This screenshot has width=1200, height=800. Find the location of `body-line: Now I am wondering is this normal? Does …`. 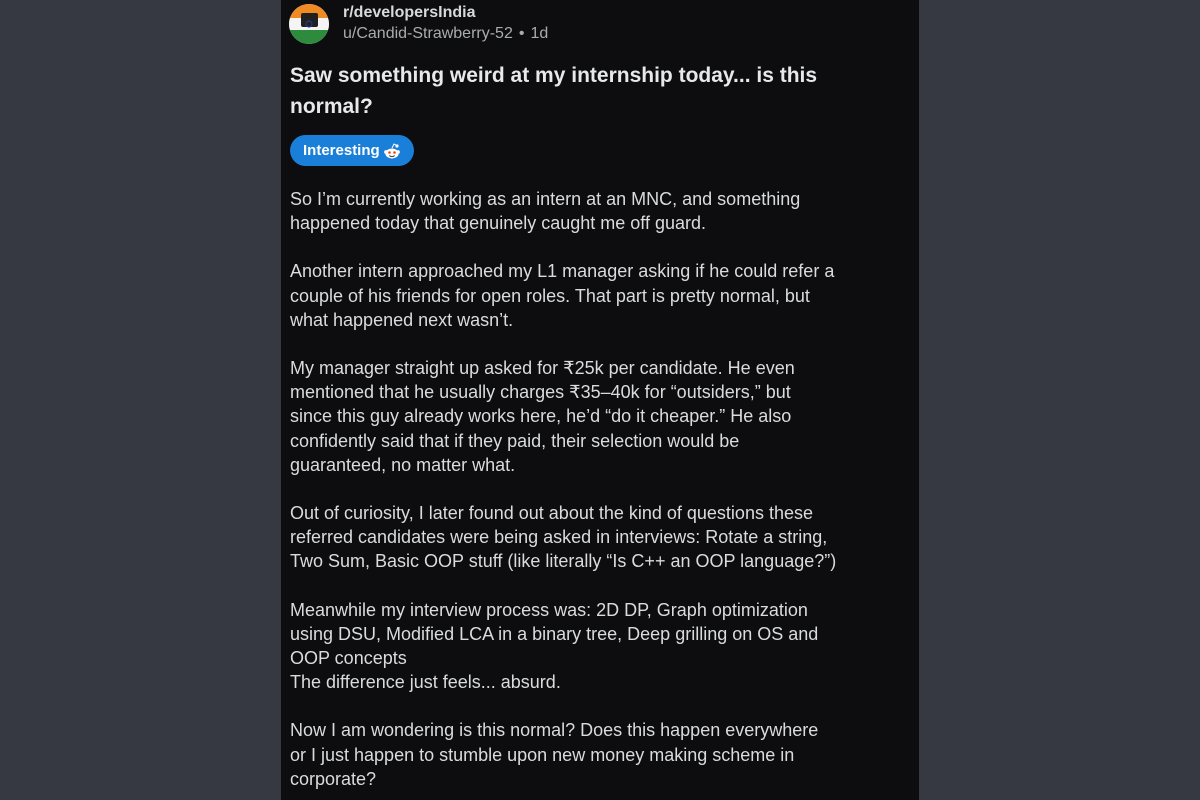

body-line: Now I am wondering is this normal? Does … is located at coordinates (554, 730).